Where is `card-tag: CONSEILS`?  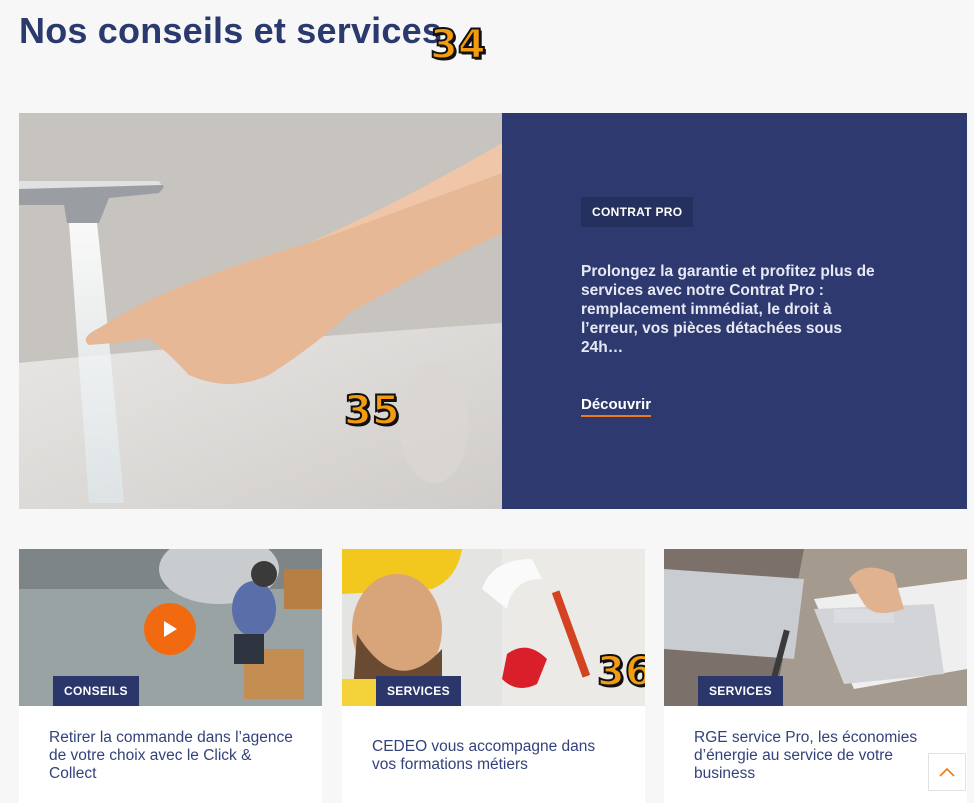
card-tag: CONSEILS is located at coordinates (96, 691).